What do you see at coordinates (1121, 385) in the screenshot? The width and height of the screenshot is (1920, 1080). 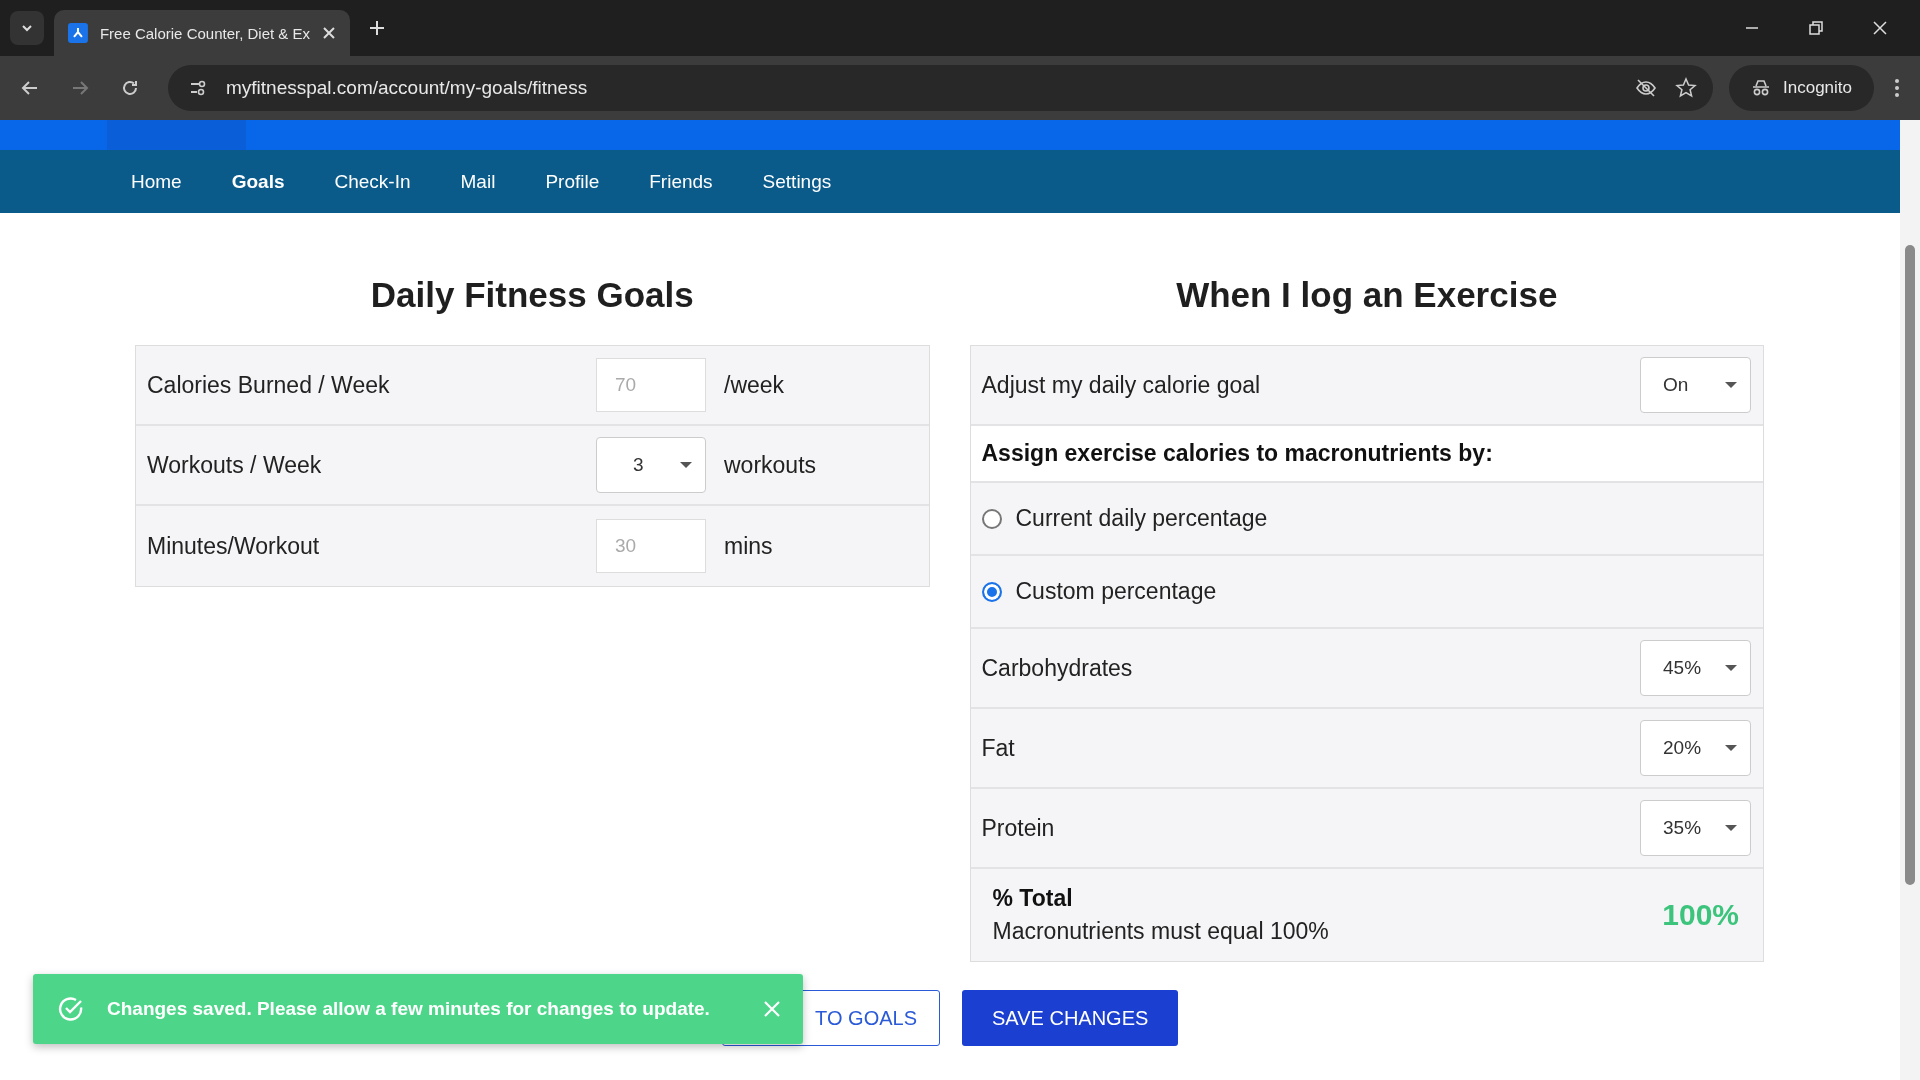 I see `field-label: Adjust my daily calorie goal` at bounding box center [1121, 385].